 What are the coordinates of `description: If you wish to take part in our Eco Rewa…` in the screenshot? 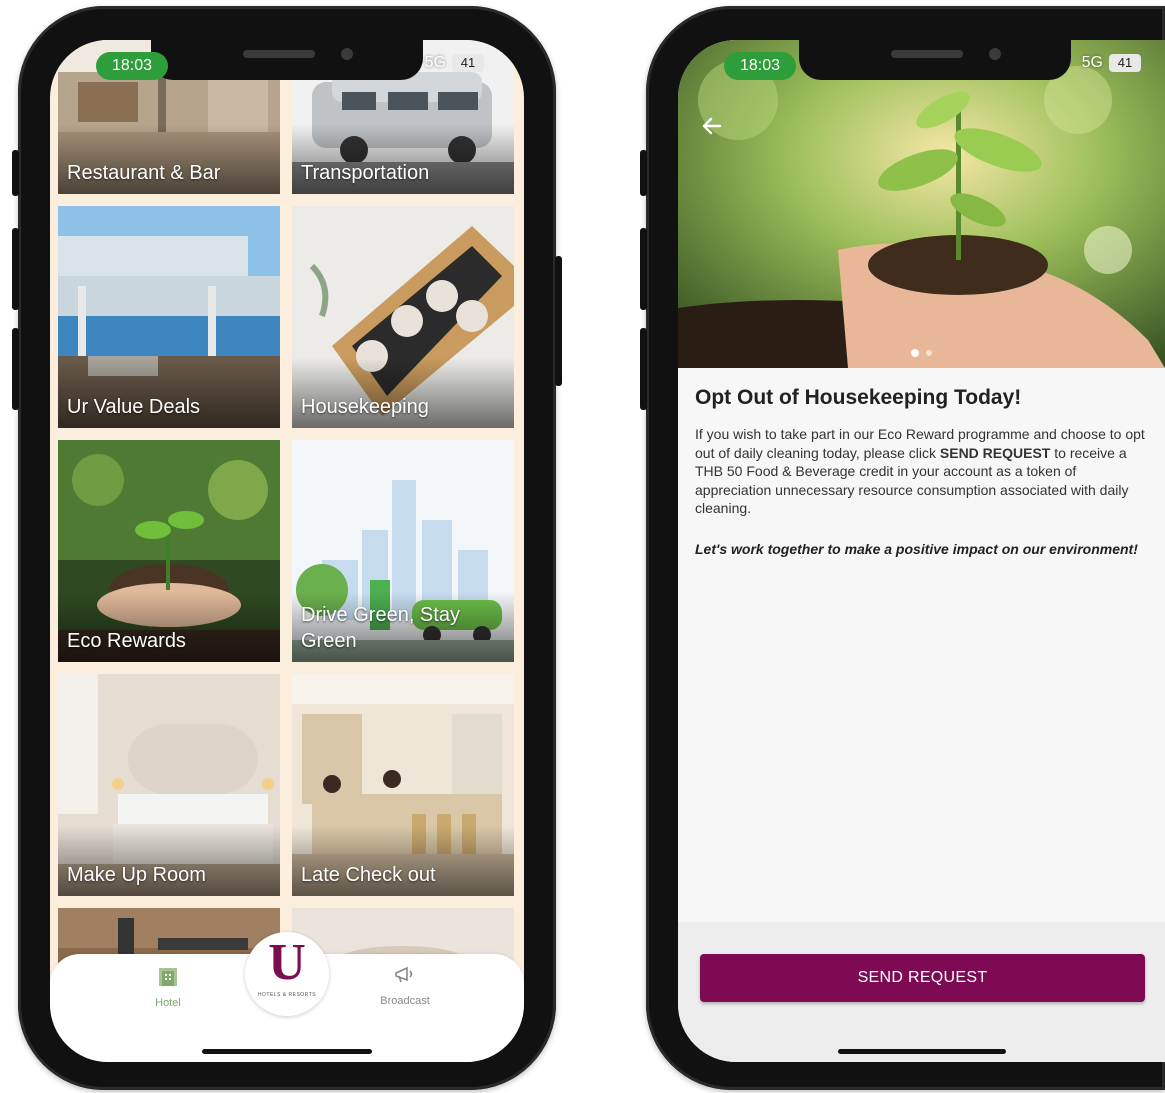 It's located at (924, 471).